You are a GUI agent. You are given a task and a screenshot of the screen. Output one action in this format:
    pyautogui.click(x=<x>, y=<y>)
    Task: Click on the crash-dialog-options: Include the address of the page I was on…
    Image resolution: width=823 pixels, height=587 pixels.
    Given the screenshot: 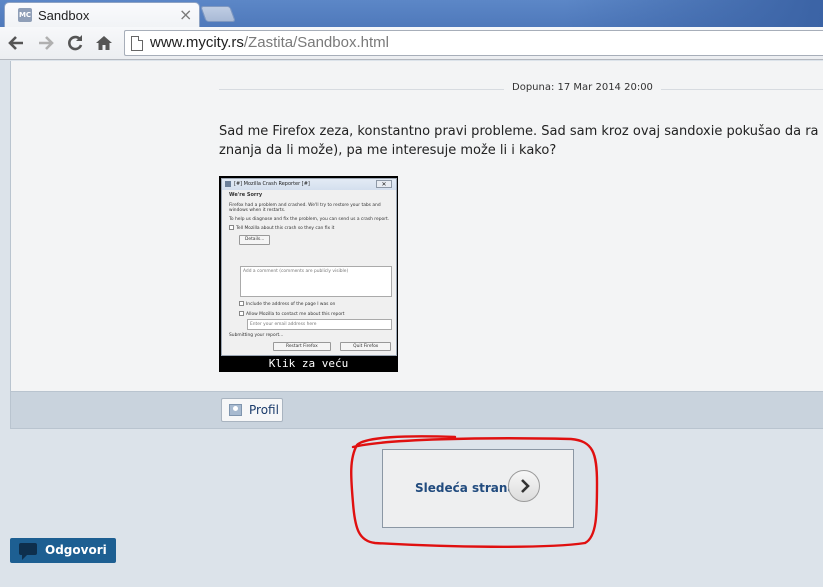 What is the action you would take?
    pyautogui.click(x=311, y=310)
    